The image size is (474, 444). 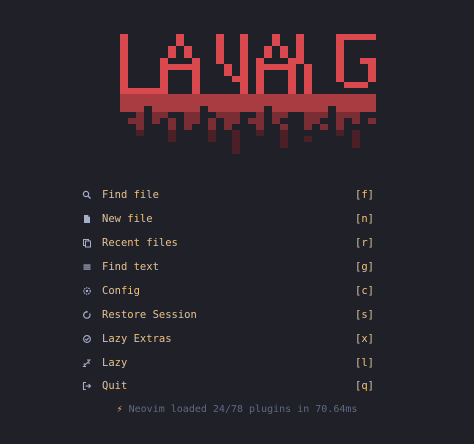 I want to click on menu-item-quit: Quit [q], so click(x=228, y=386).